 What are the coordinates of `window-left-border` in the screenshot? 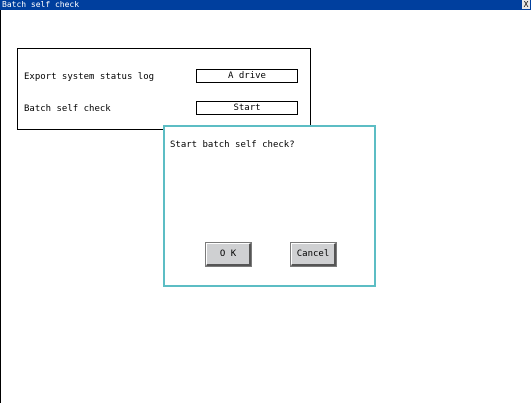 It's located at (0, 206).